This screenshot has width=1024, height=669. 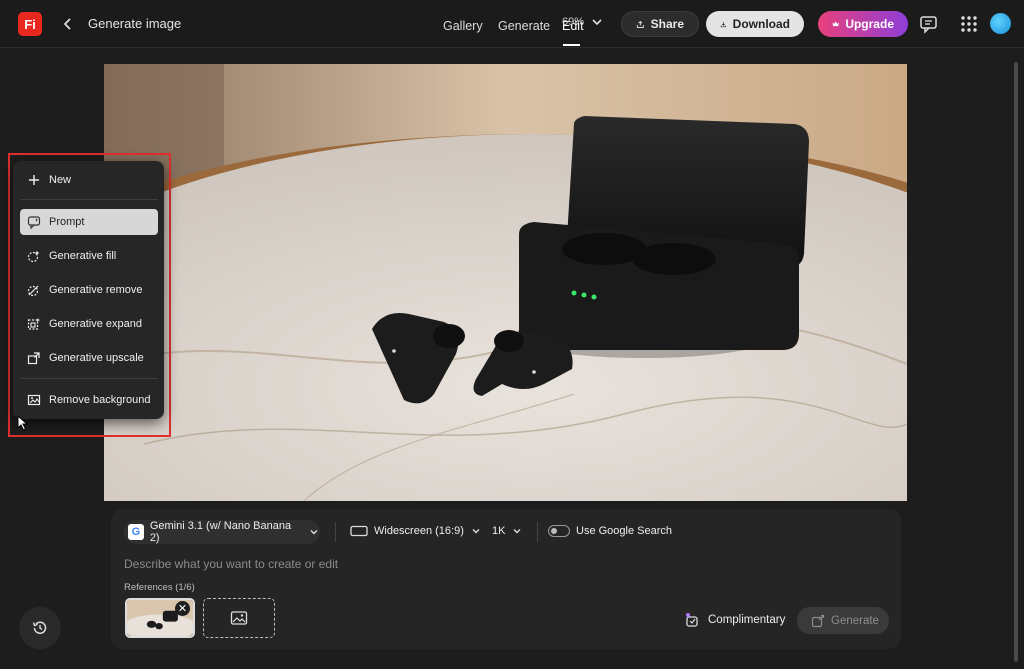 I want to click on mouse-cursor-icon, so click(x=23, y=423).